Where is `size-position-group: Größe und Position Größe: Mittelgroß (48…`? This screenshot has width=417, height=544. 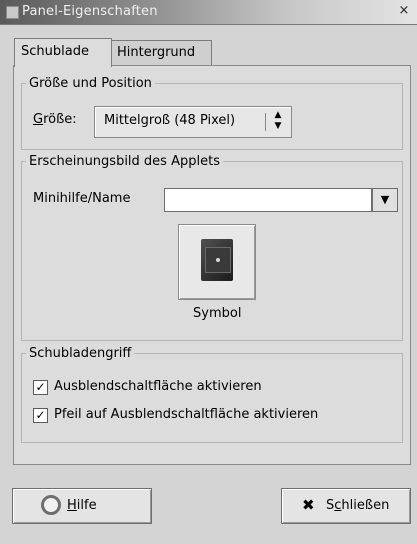
size-position-group: Größe und Position Größe: Mittelgroß (48… is located at coordinates (212, 113).